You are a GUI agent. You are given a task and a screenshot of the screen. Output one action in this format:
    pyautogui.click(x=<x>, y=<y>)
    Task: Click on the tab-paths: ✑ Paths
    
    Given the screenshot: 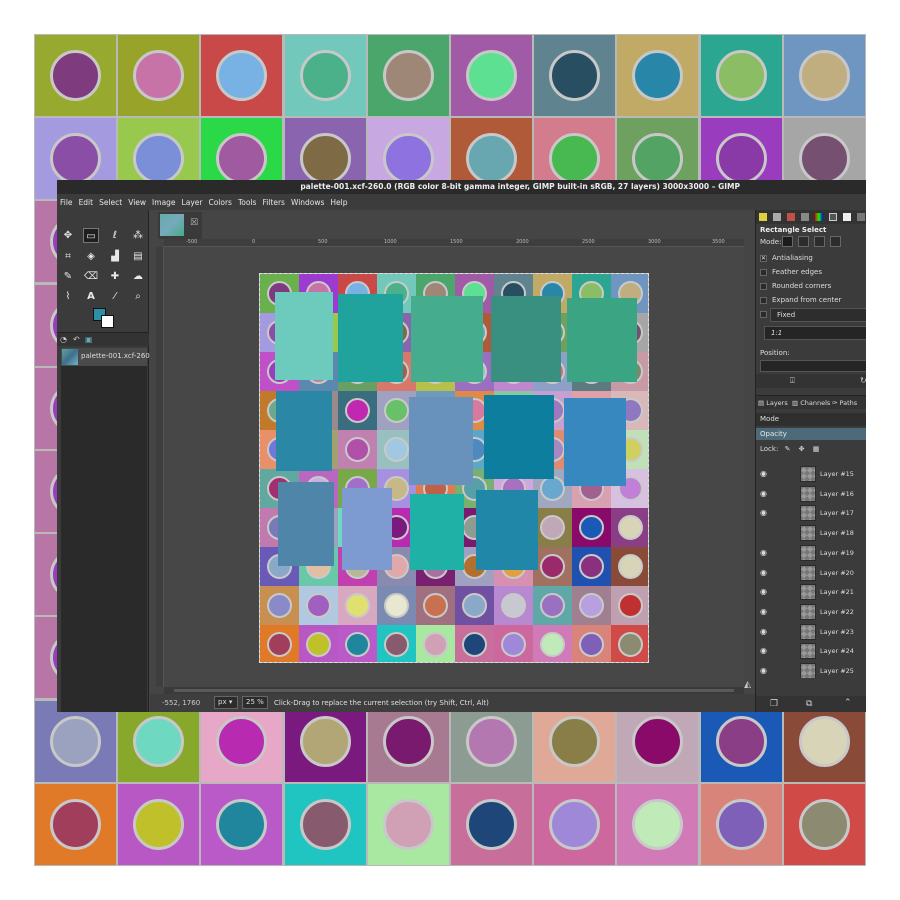 What is the action you would take?
    pyautogui.click(x=844, y=403)
    